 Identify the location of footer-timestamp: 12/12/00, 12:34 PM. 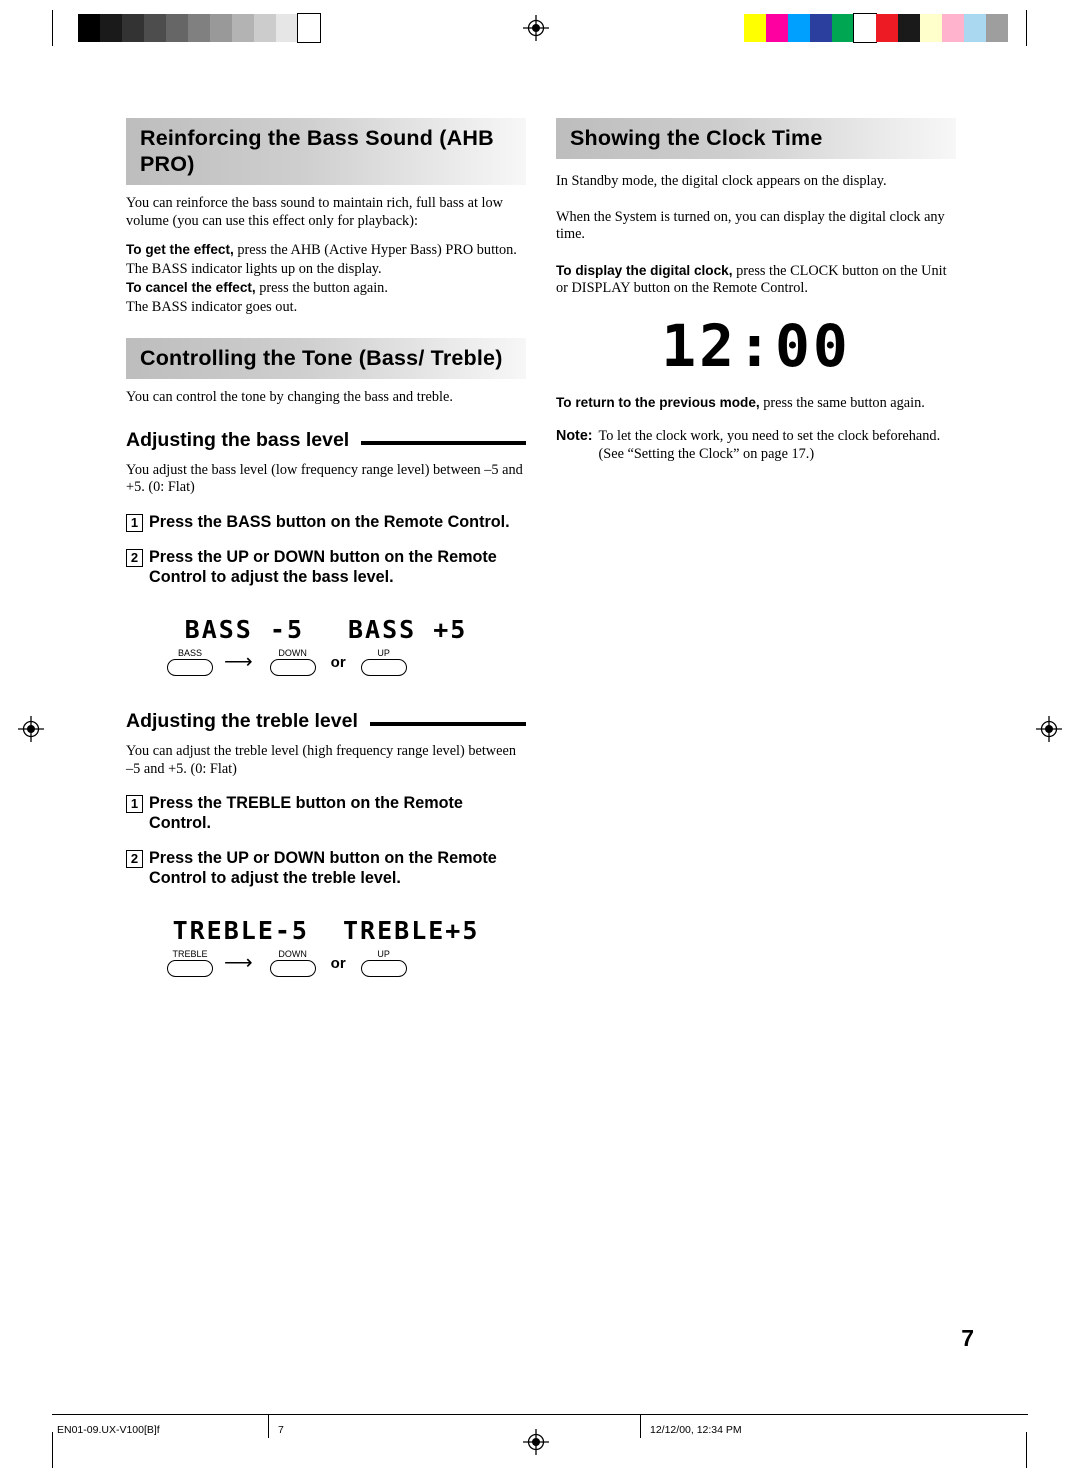
(696, 1430).